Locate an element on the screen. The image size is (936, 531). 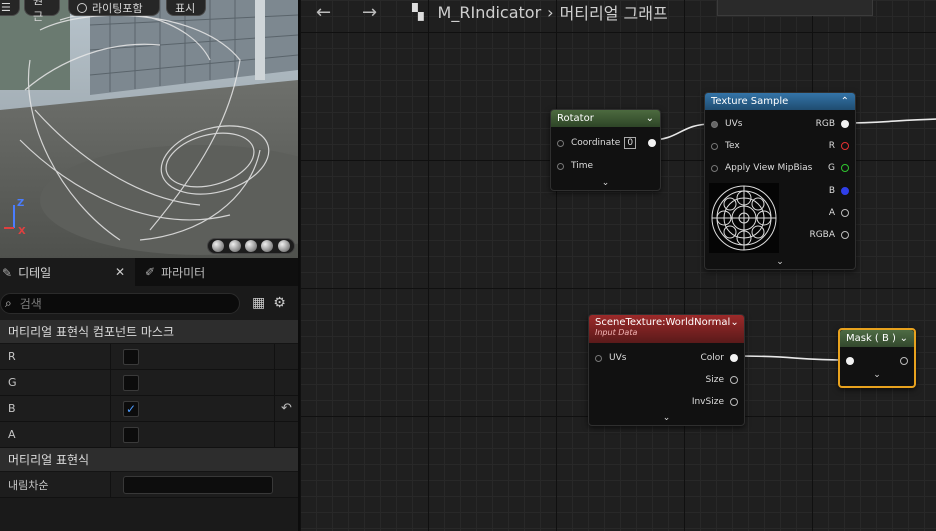
node-rotator-title: Rotator is located at coordinates (575, 118).